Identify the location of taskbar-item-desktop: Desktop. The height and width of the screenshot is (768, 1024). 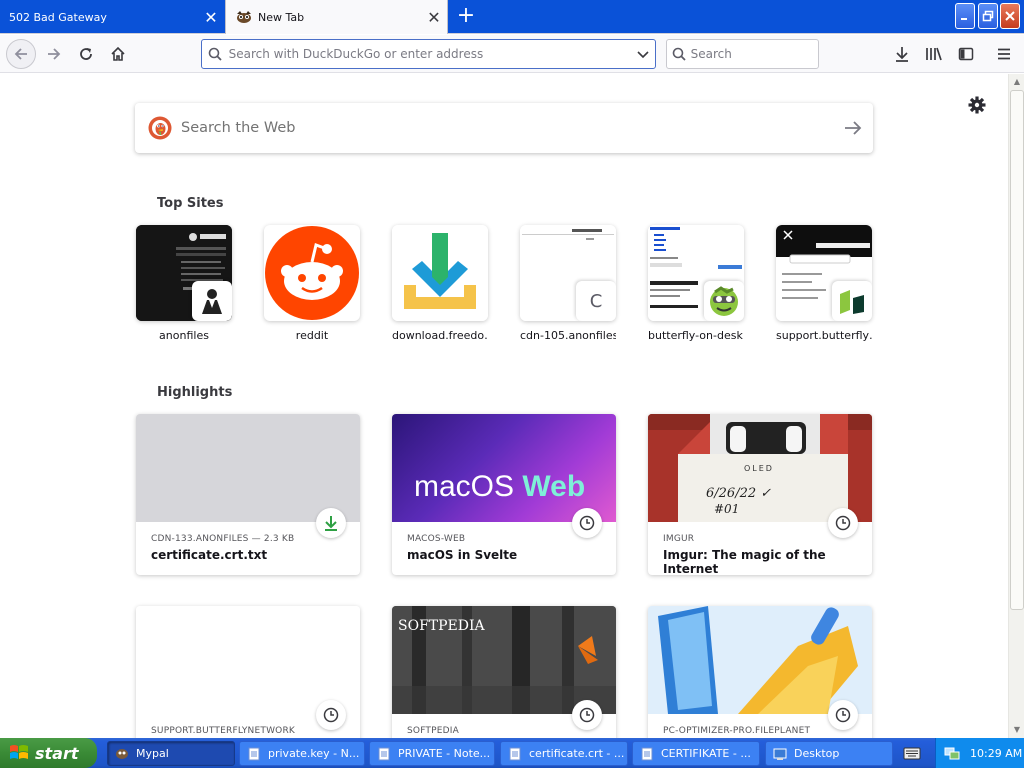
(829, 753).